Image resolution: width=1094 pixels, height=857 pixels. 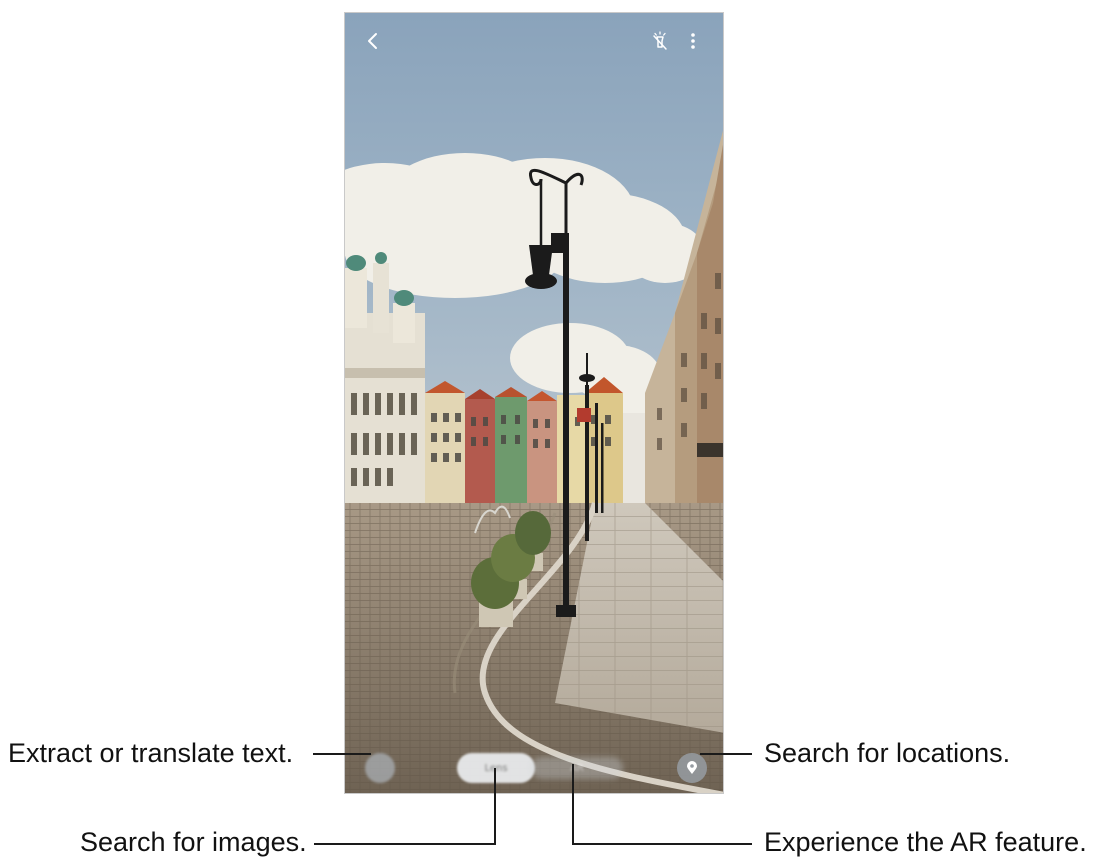 I want to click on top-bar, so click(x=534, y=41).